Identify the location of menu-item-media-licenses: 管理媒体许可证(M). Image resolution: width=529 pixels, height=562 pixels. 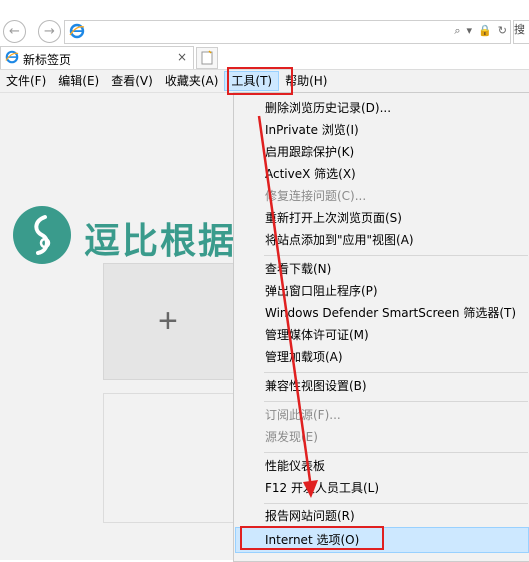
(317, 335).